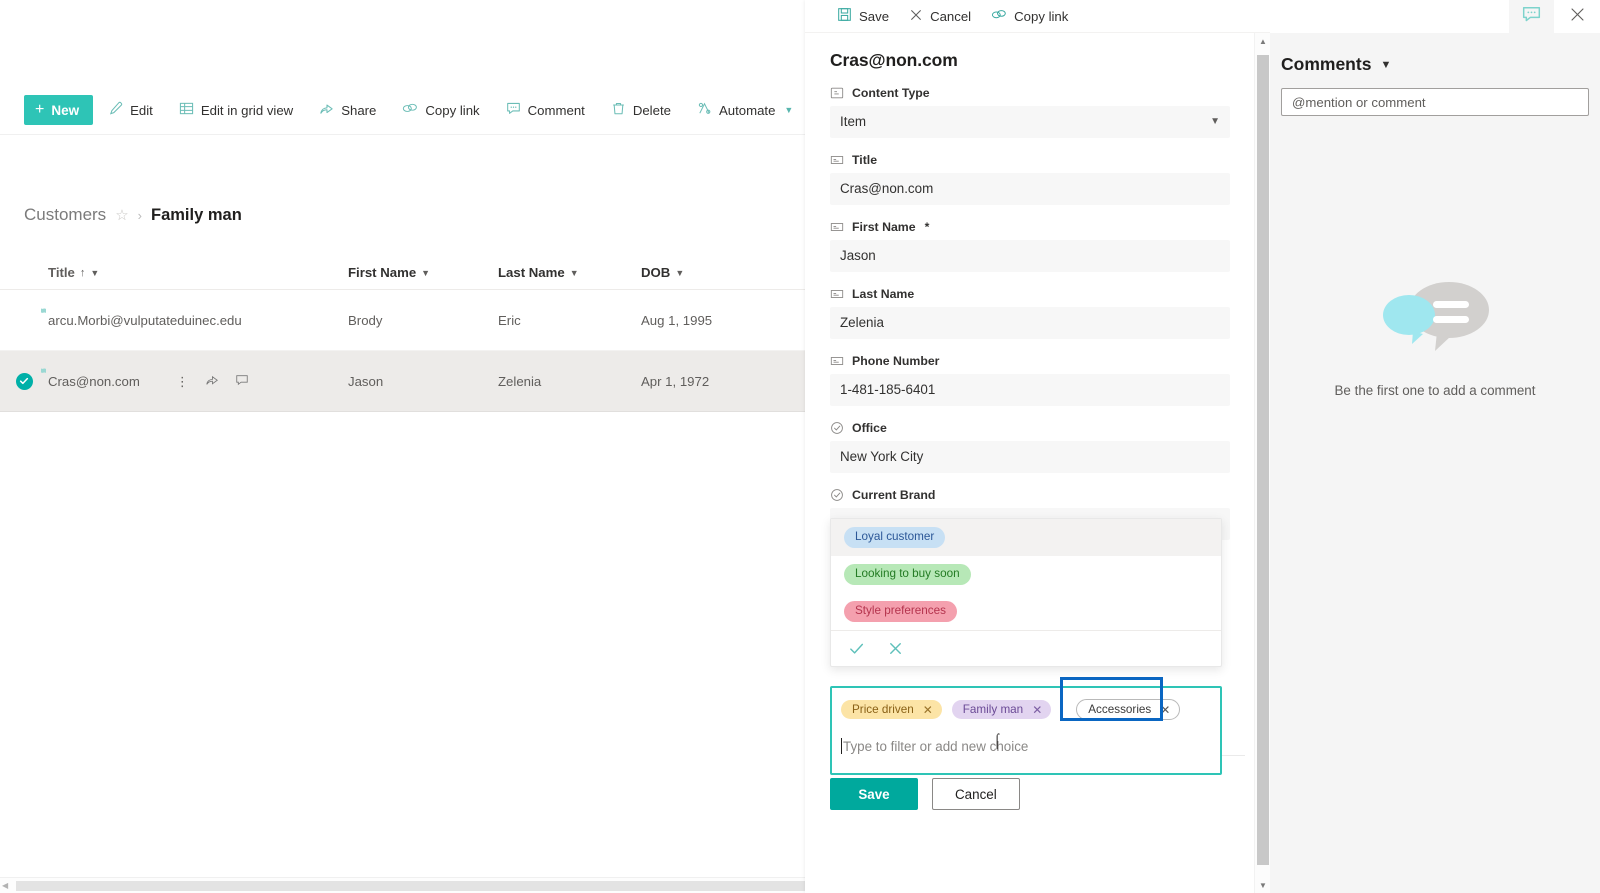 This screenshot has width=1600, height=893. I want to click on choice-option-looking-to-buy-soon: Looking to buy soon, so click(1026, 574).